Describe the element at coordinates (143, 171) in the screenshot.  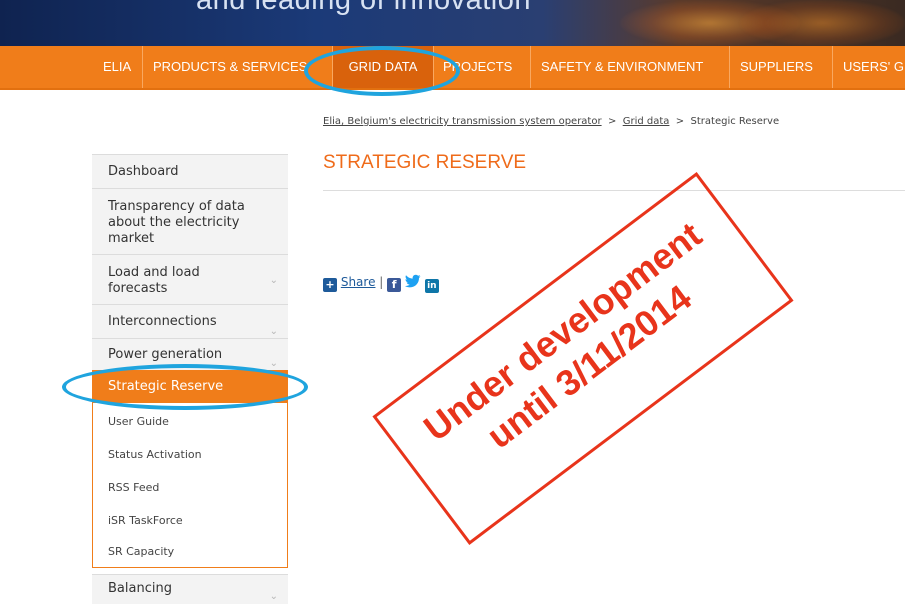
I see `sidebar-item-label: Dashboard` at that location.